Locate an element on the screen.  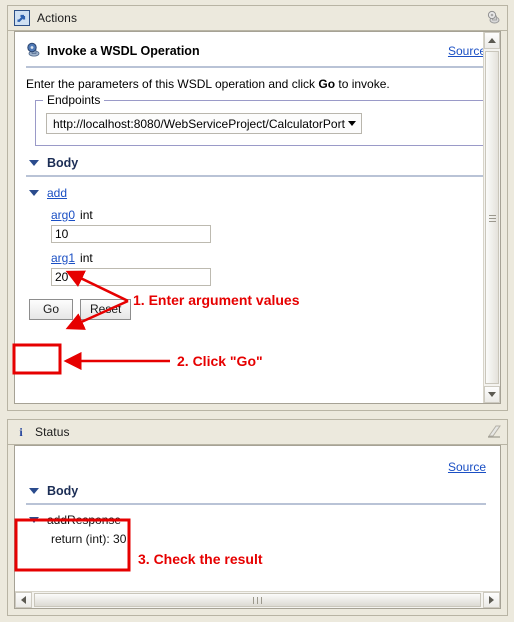
instruction-suffix: to invoke. is located at coordinates (362, 84).